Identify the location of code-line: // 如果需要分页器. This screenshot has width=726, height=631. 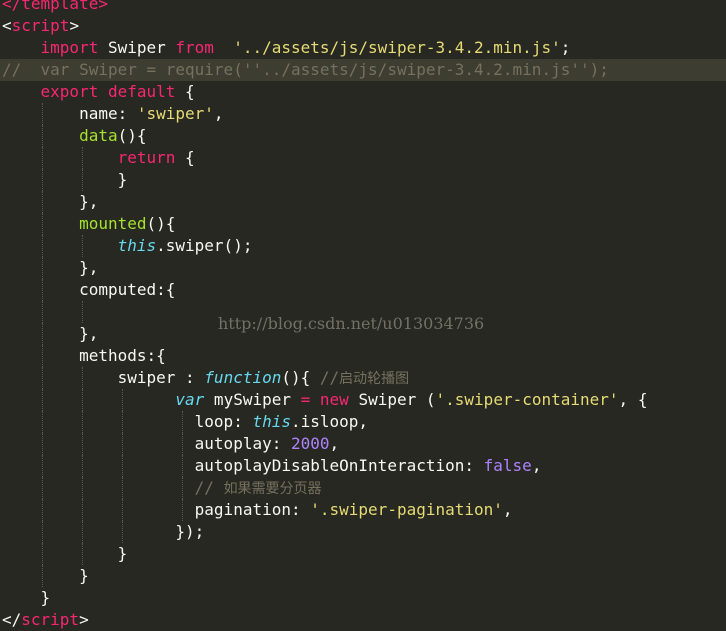
(363, 488).